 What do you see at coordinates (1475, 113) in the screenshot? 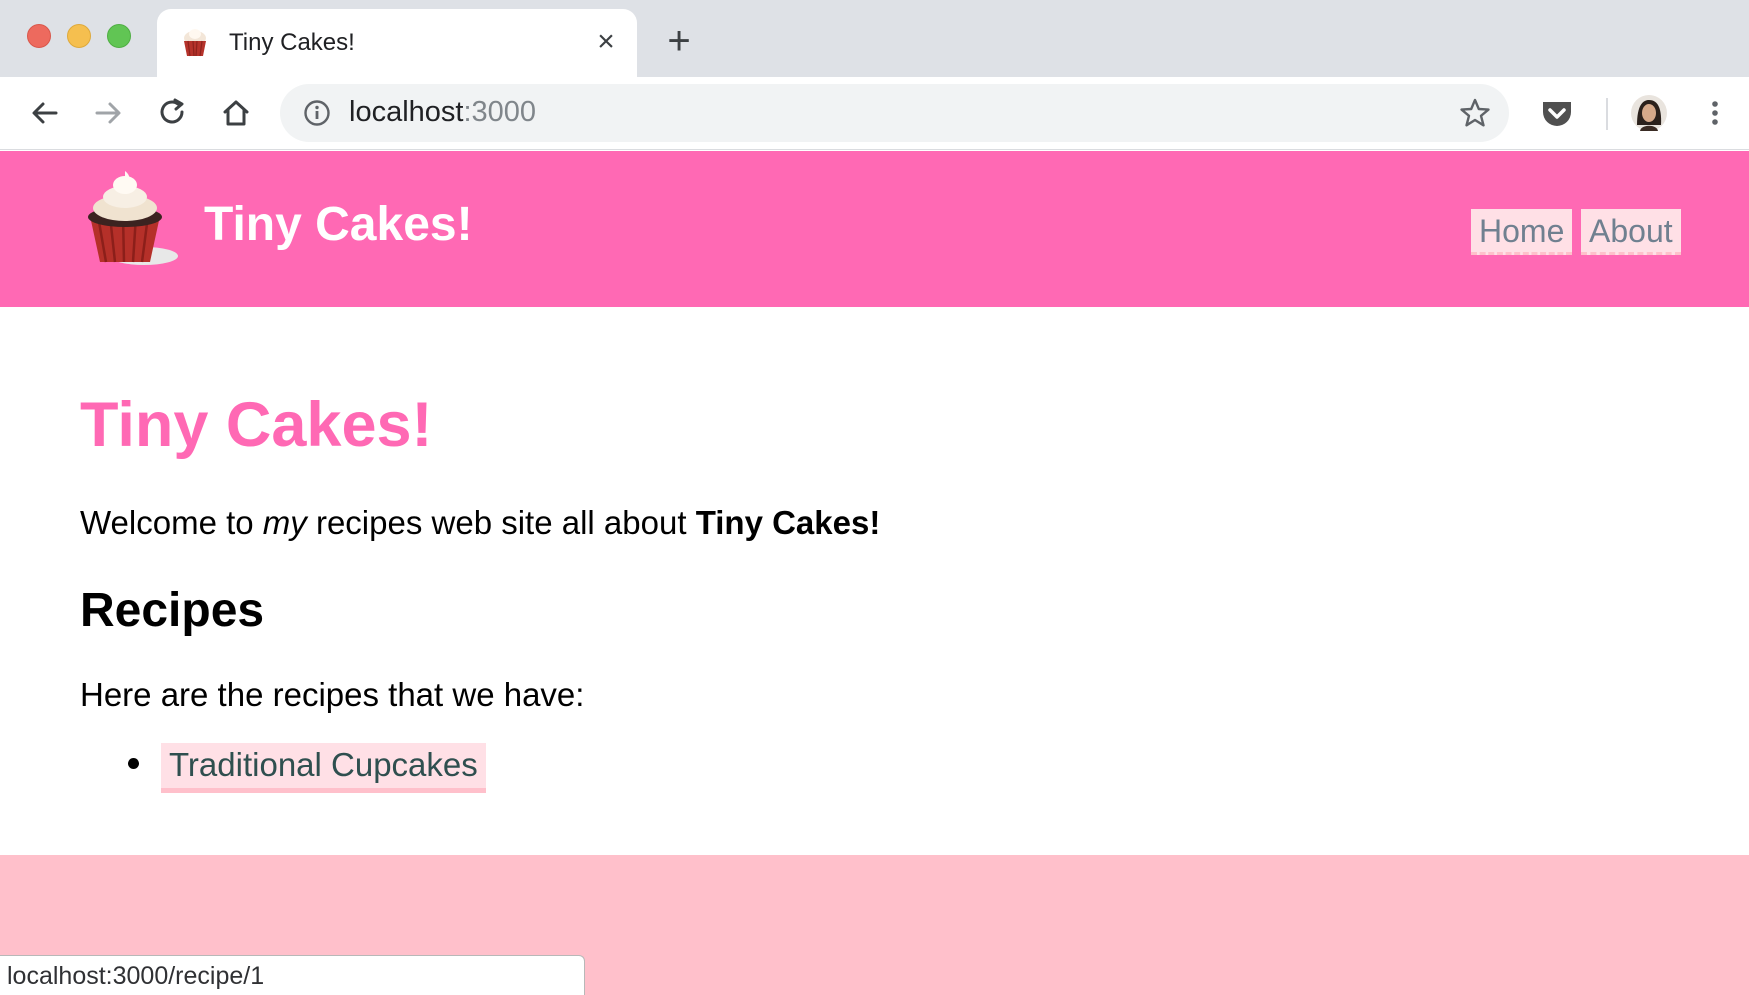
I see `bookmark-star-icon` at bounding box center [1475, 113].